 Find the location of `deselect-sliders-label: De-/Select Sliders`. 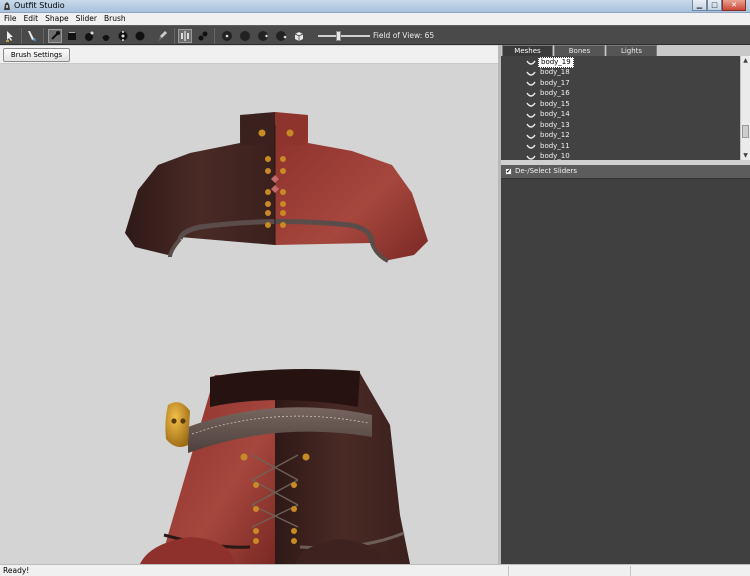

deselect-sliders-label: De-/Select Sliders is located at coordinates (546, 171).